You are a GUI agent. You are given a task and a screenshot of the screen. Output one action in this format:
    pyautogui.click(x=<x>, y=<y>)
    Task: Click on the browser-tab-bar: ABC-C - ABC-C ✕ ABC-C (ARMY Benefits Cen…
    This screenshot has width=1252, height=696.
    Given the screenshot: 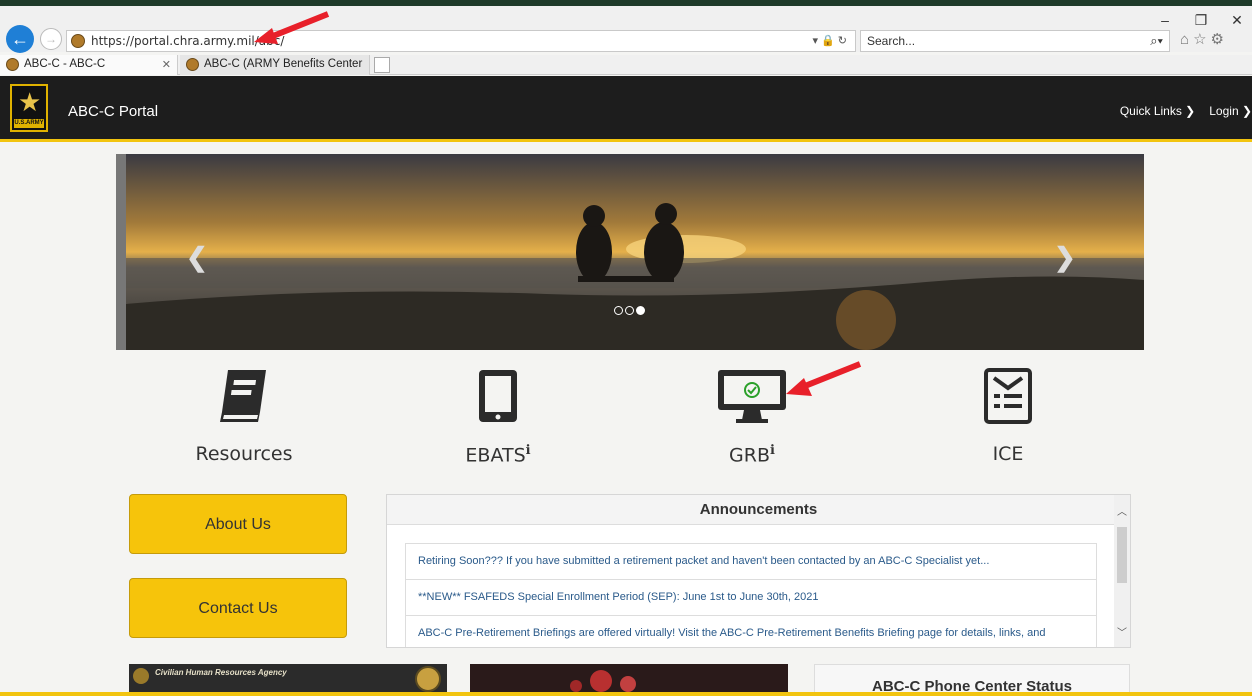 What is the action you would take?
    pyautogui.click(x=626, y=68)
    